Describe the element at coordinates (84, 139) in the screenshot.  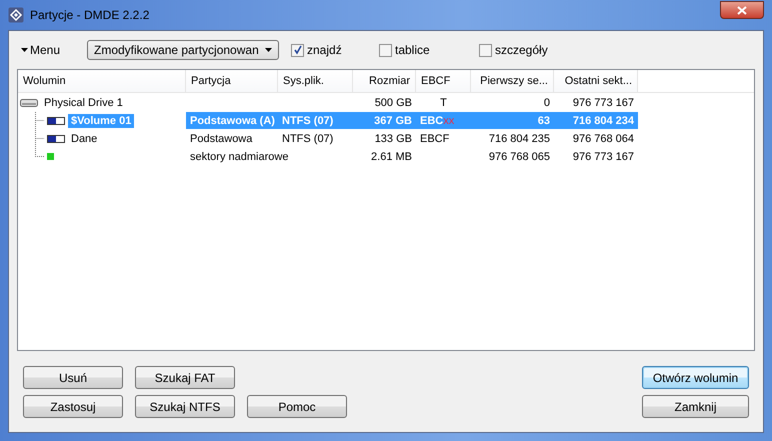
I see `volume-name: Dane` at that location.